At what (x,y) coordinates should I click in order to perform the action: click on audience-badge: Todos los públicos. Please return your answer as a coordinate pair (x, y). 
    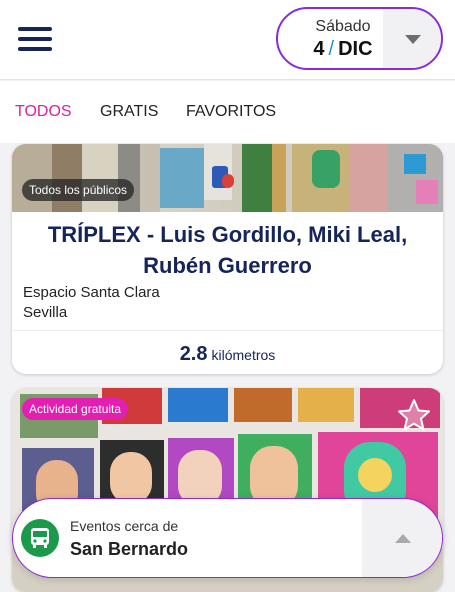
    Looking at the image, I should click on (78, 190).